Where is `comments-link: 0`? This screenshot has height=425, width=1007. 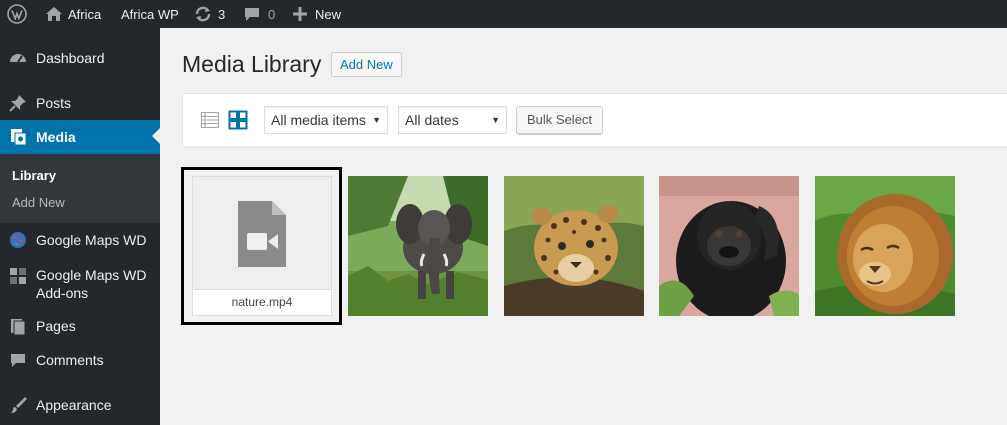
comments-link: 0 is located at coordinates (258, 14).